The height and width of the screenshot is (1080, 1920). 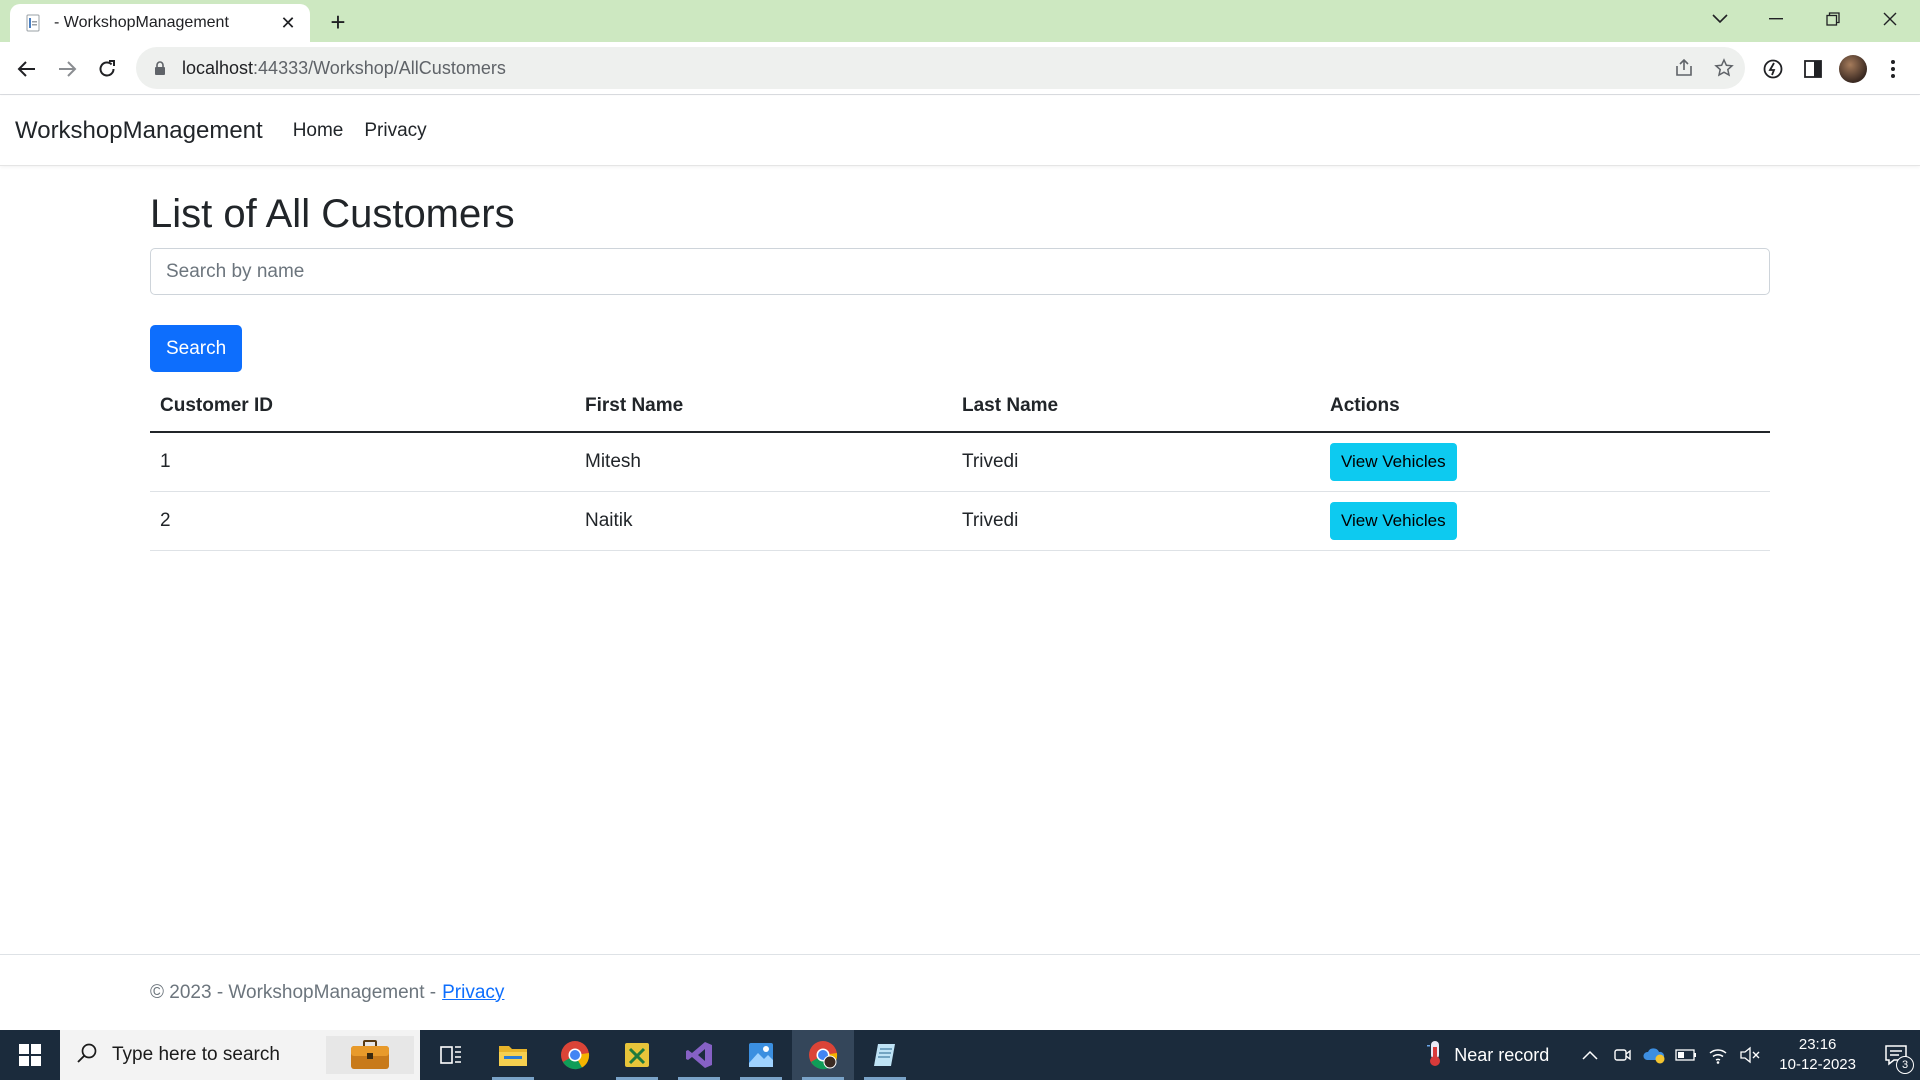 I want to click on search-input, so click(x=960, y=271).